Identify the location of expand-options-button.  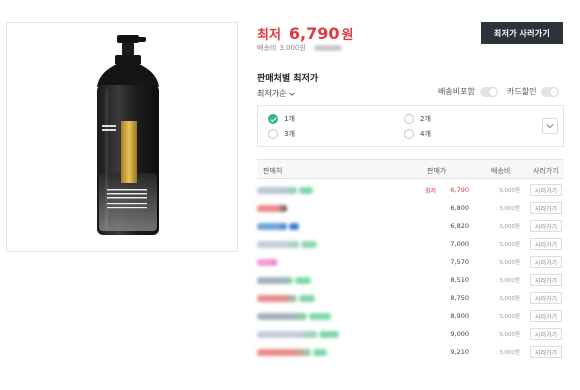
(550, 126).